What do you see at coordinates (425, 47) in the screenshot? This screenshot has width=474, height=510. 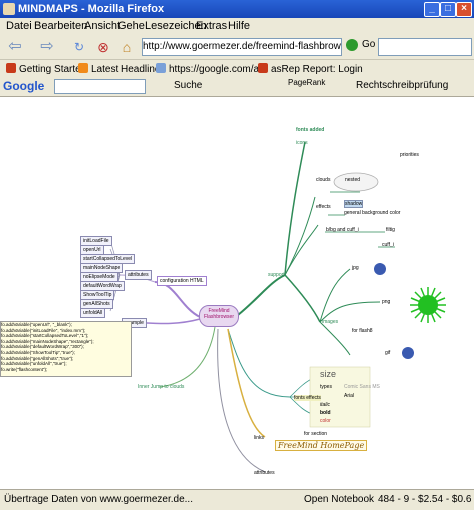 I see `search-input` at bounding box center [425, 47].